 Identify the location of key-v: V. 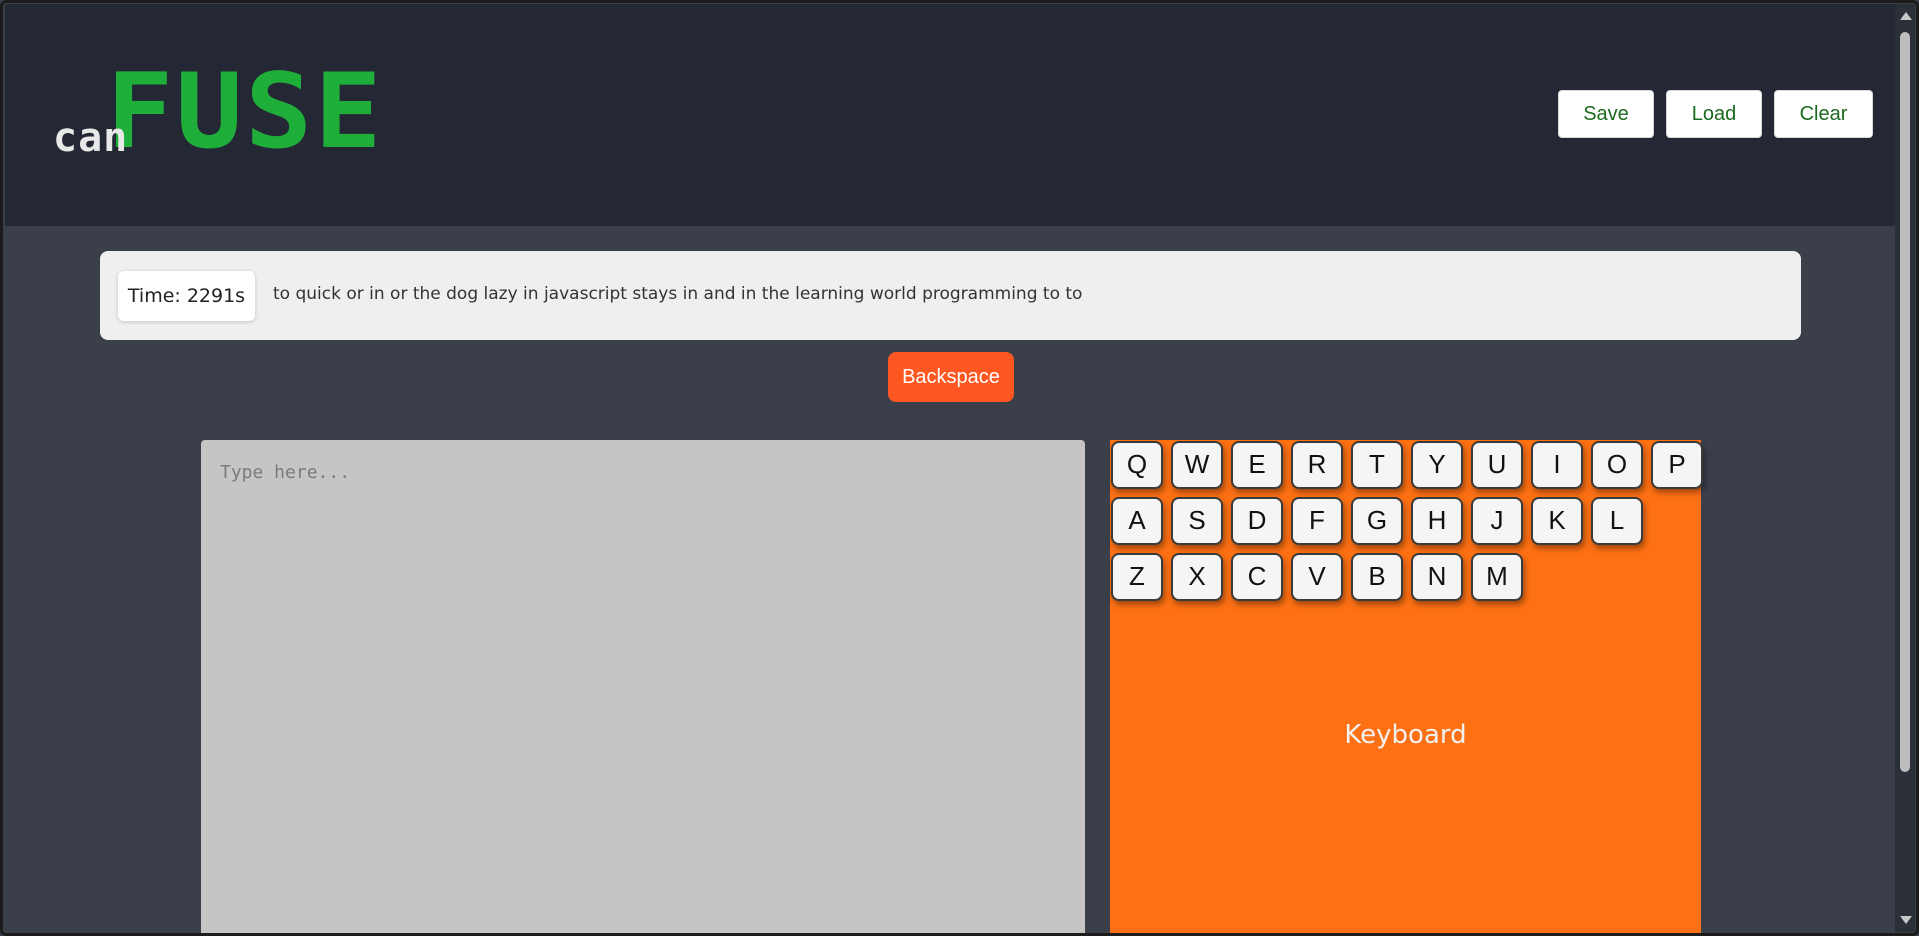
(1317, 577).